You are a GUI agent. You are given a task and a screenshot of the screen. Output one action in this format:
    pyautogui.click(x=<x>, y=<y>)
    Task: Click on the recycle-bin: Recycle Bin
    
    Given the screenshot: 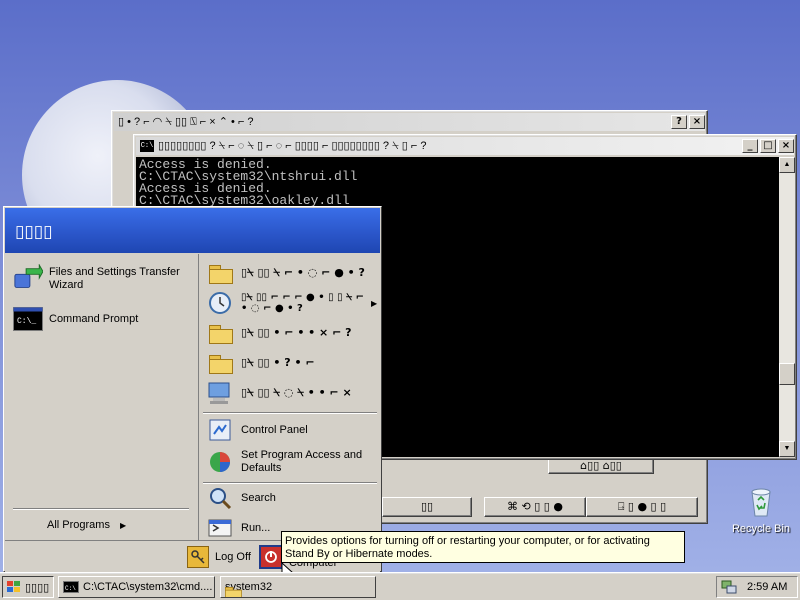 What is the action you would take?
    pyautogui.click(x=761, y=512)
    